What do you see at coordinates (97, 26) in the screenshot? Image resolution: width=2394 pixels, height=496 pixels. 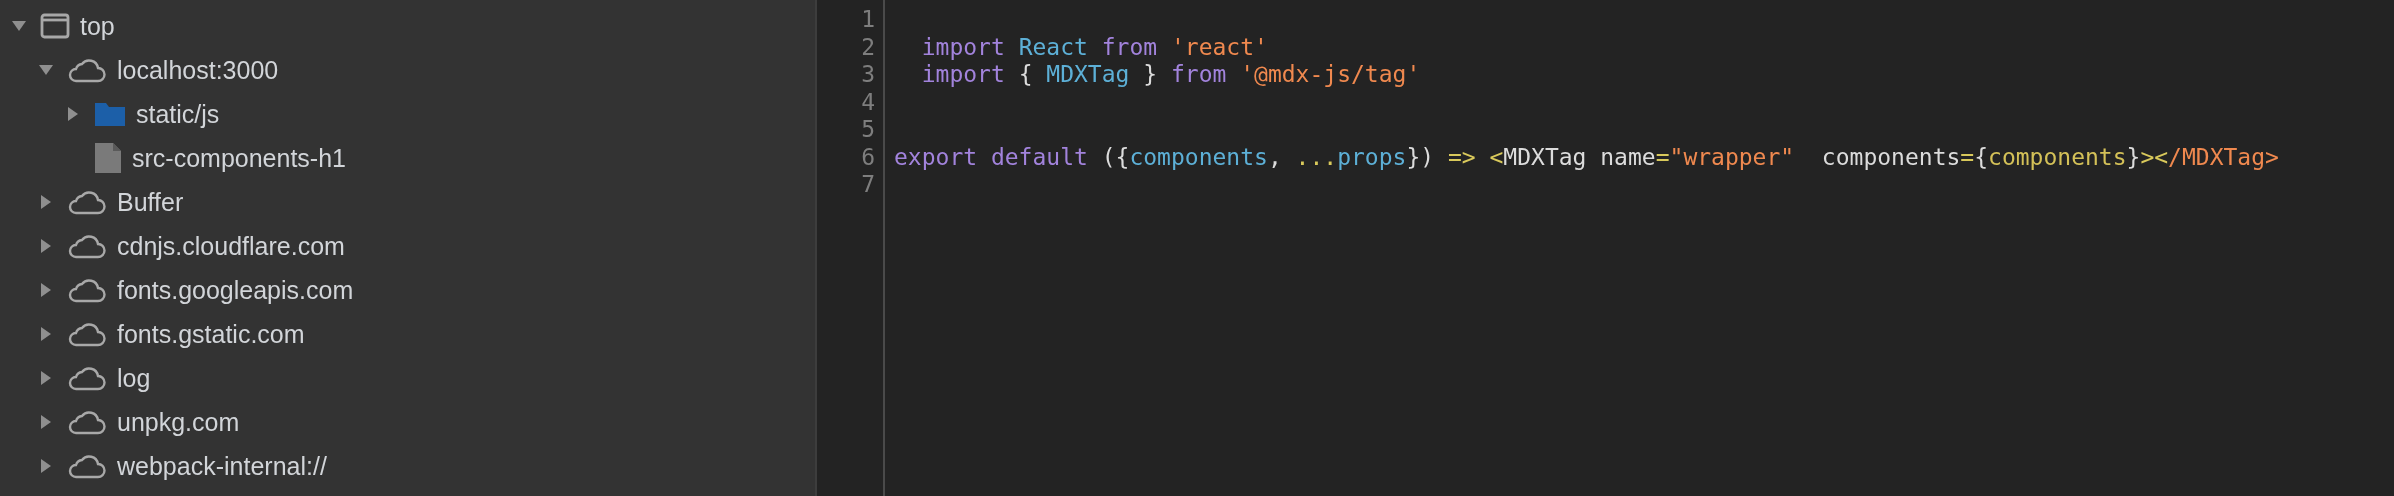 I see `tree-item-label: top` at bounding box center [97, 26].